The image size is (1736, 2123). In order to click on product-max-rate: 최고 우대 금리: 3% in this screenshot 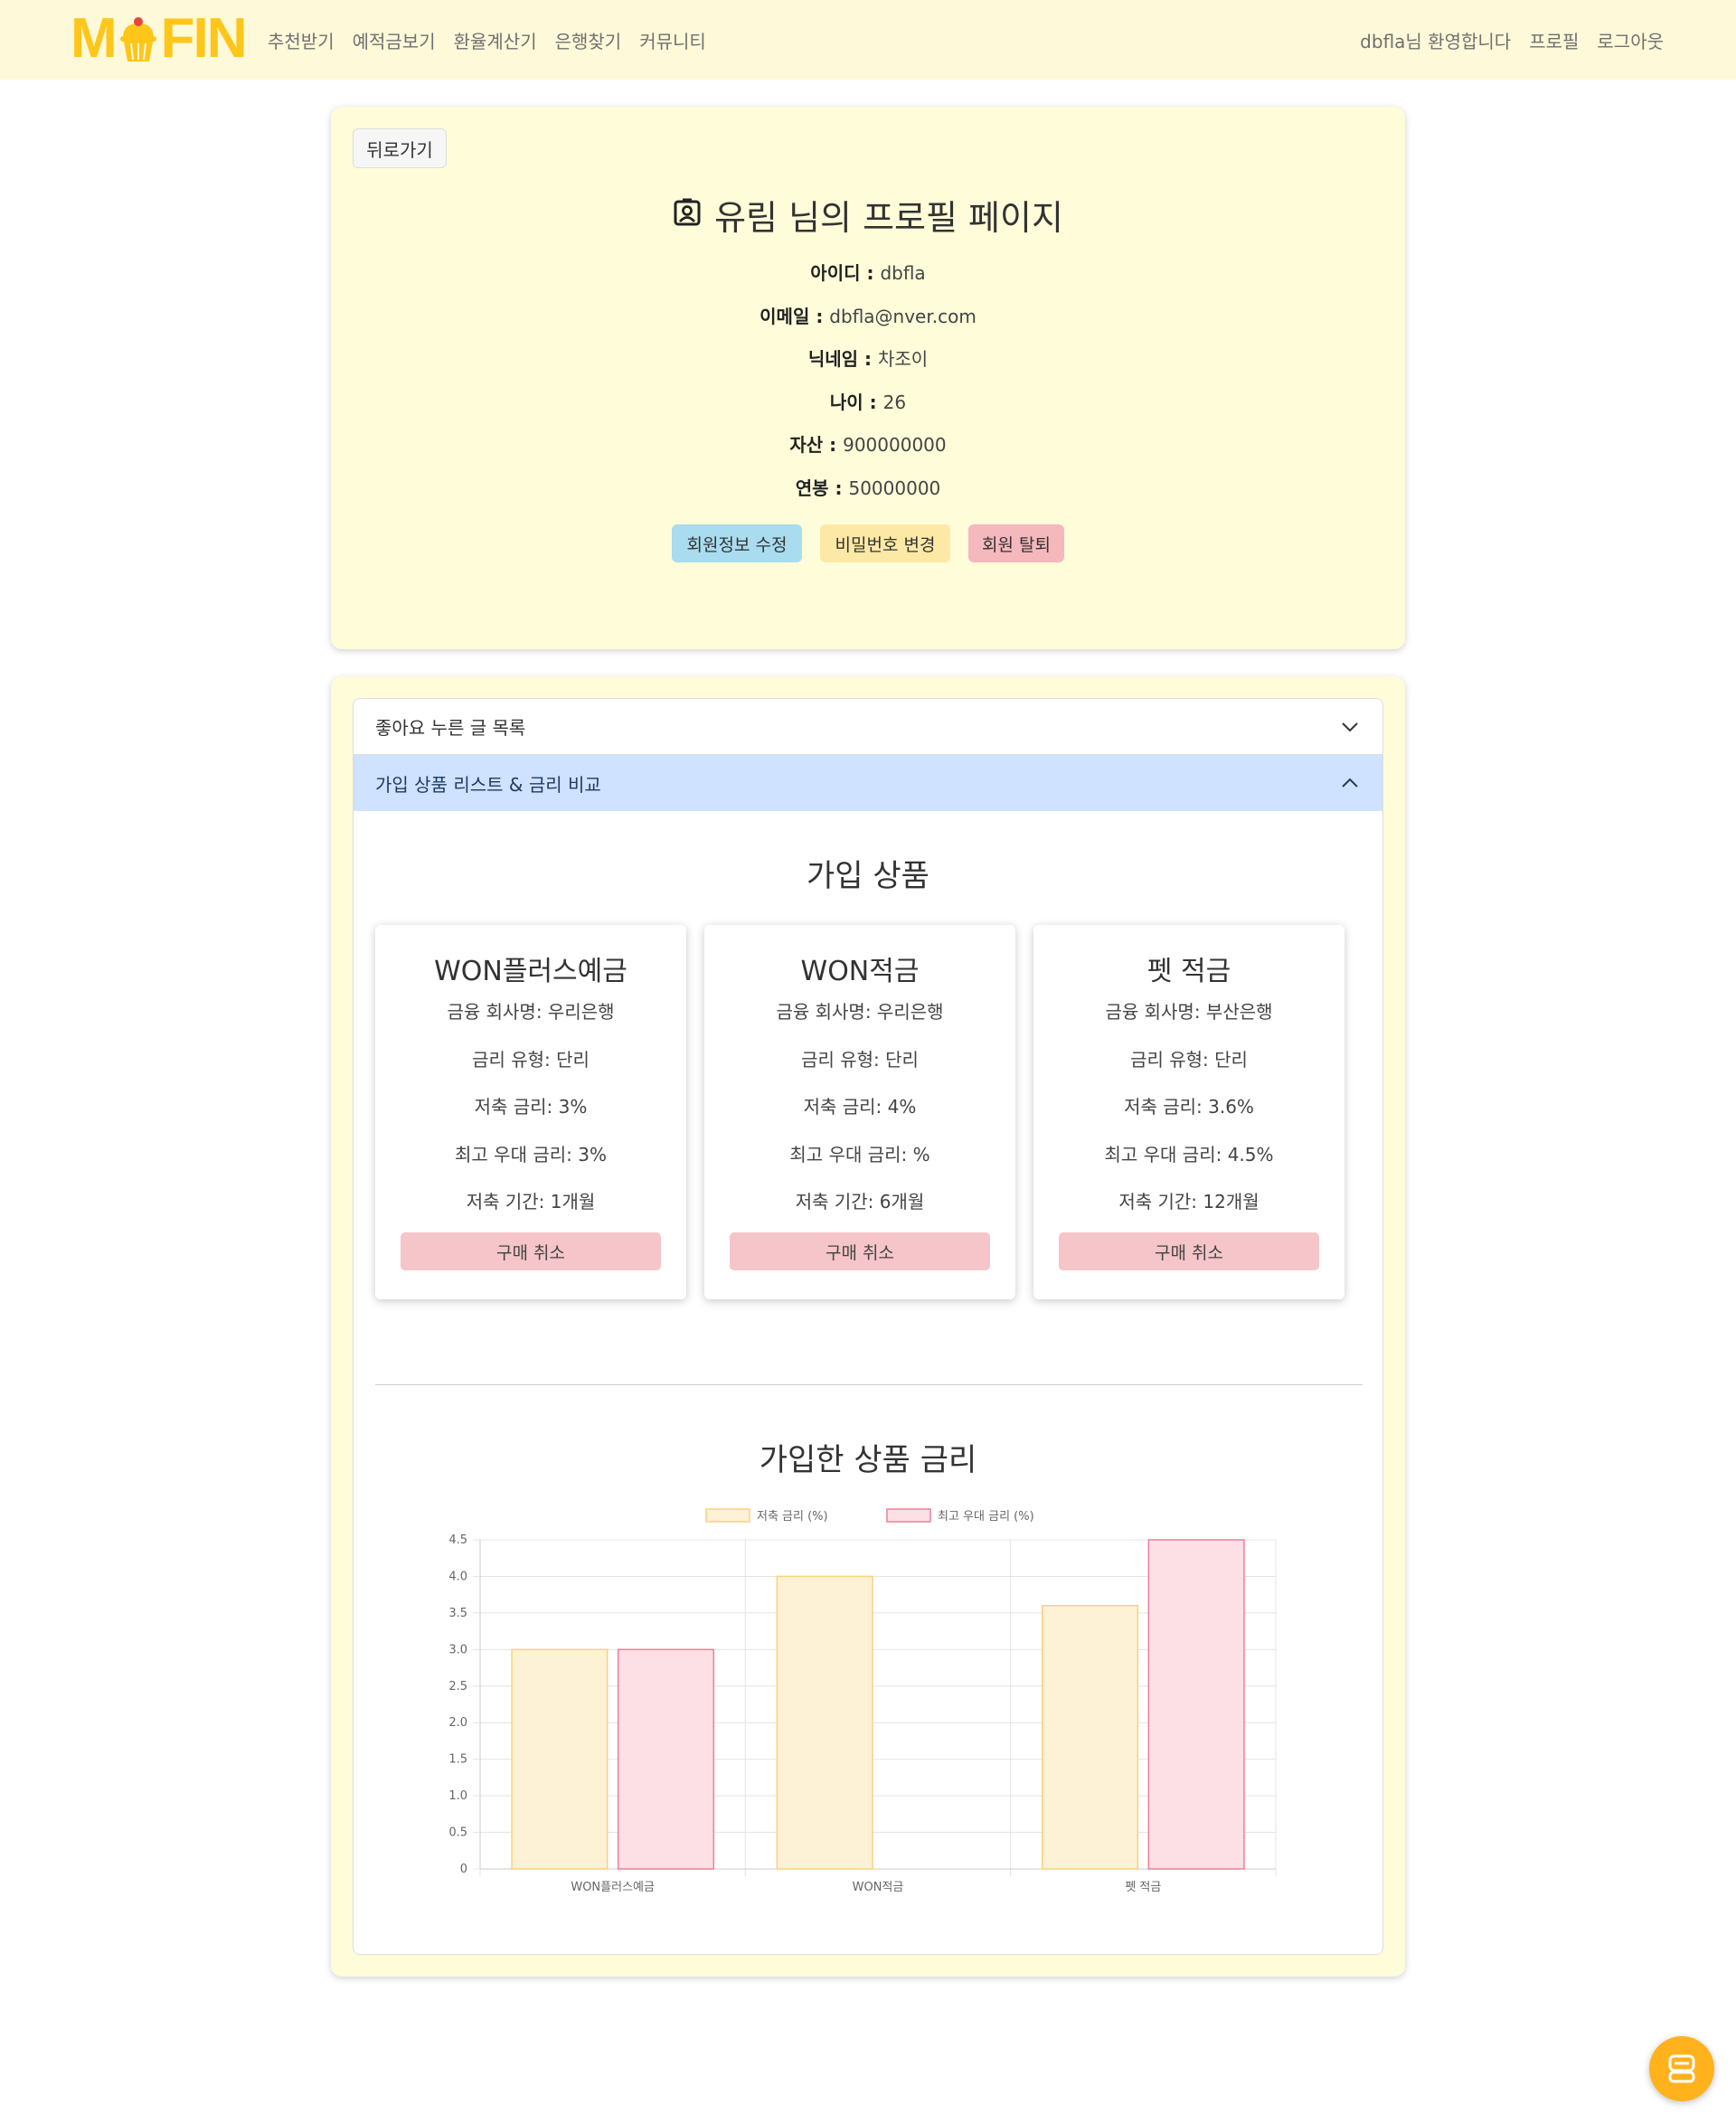, I will do `click(531, 1154)`.